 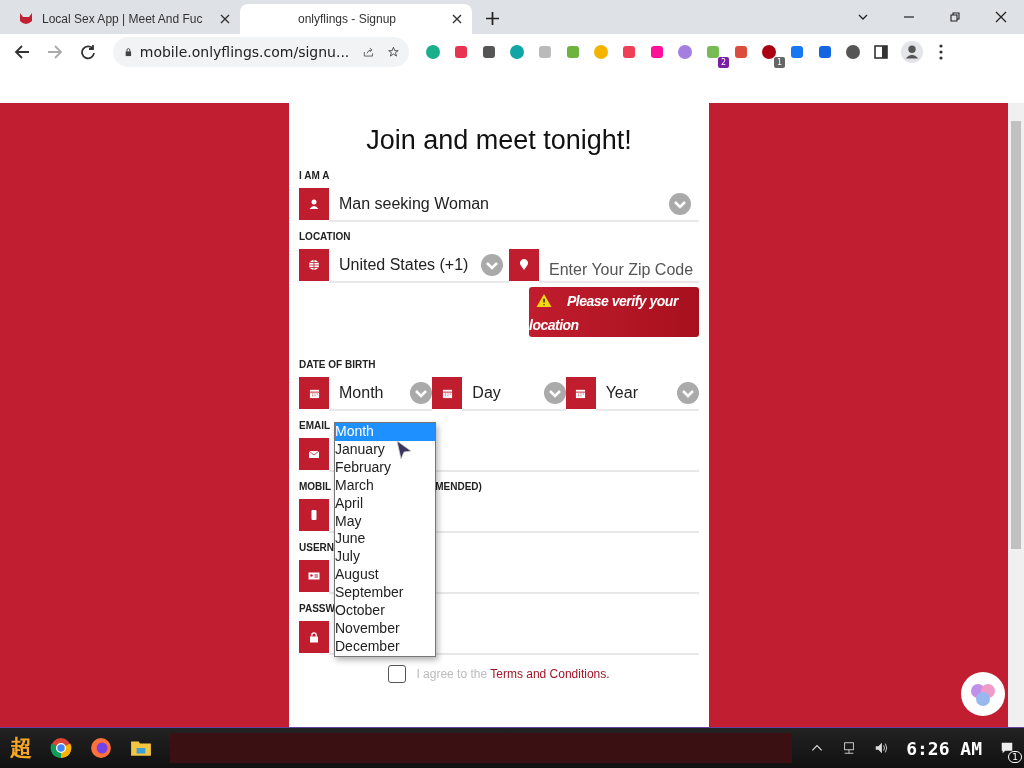 I want to click on field-label: USERN, so click(x=316, y=548).